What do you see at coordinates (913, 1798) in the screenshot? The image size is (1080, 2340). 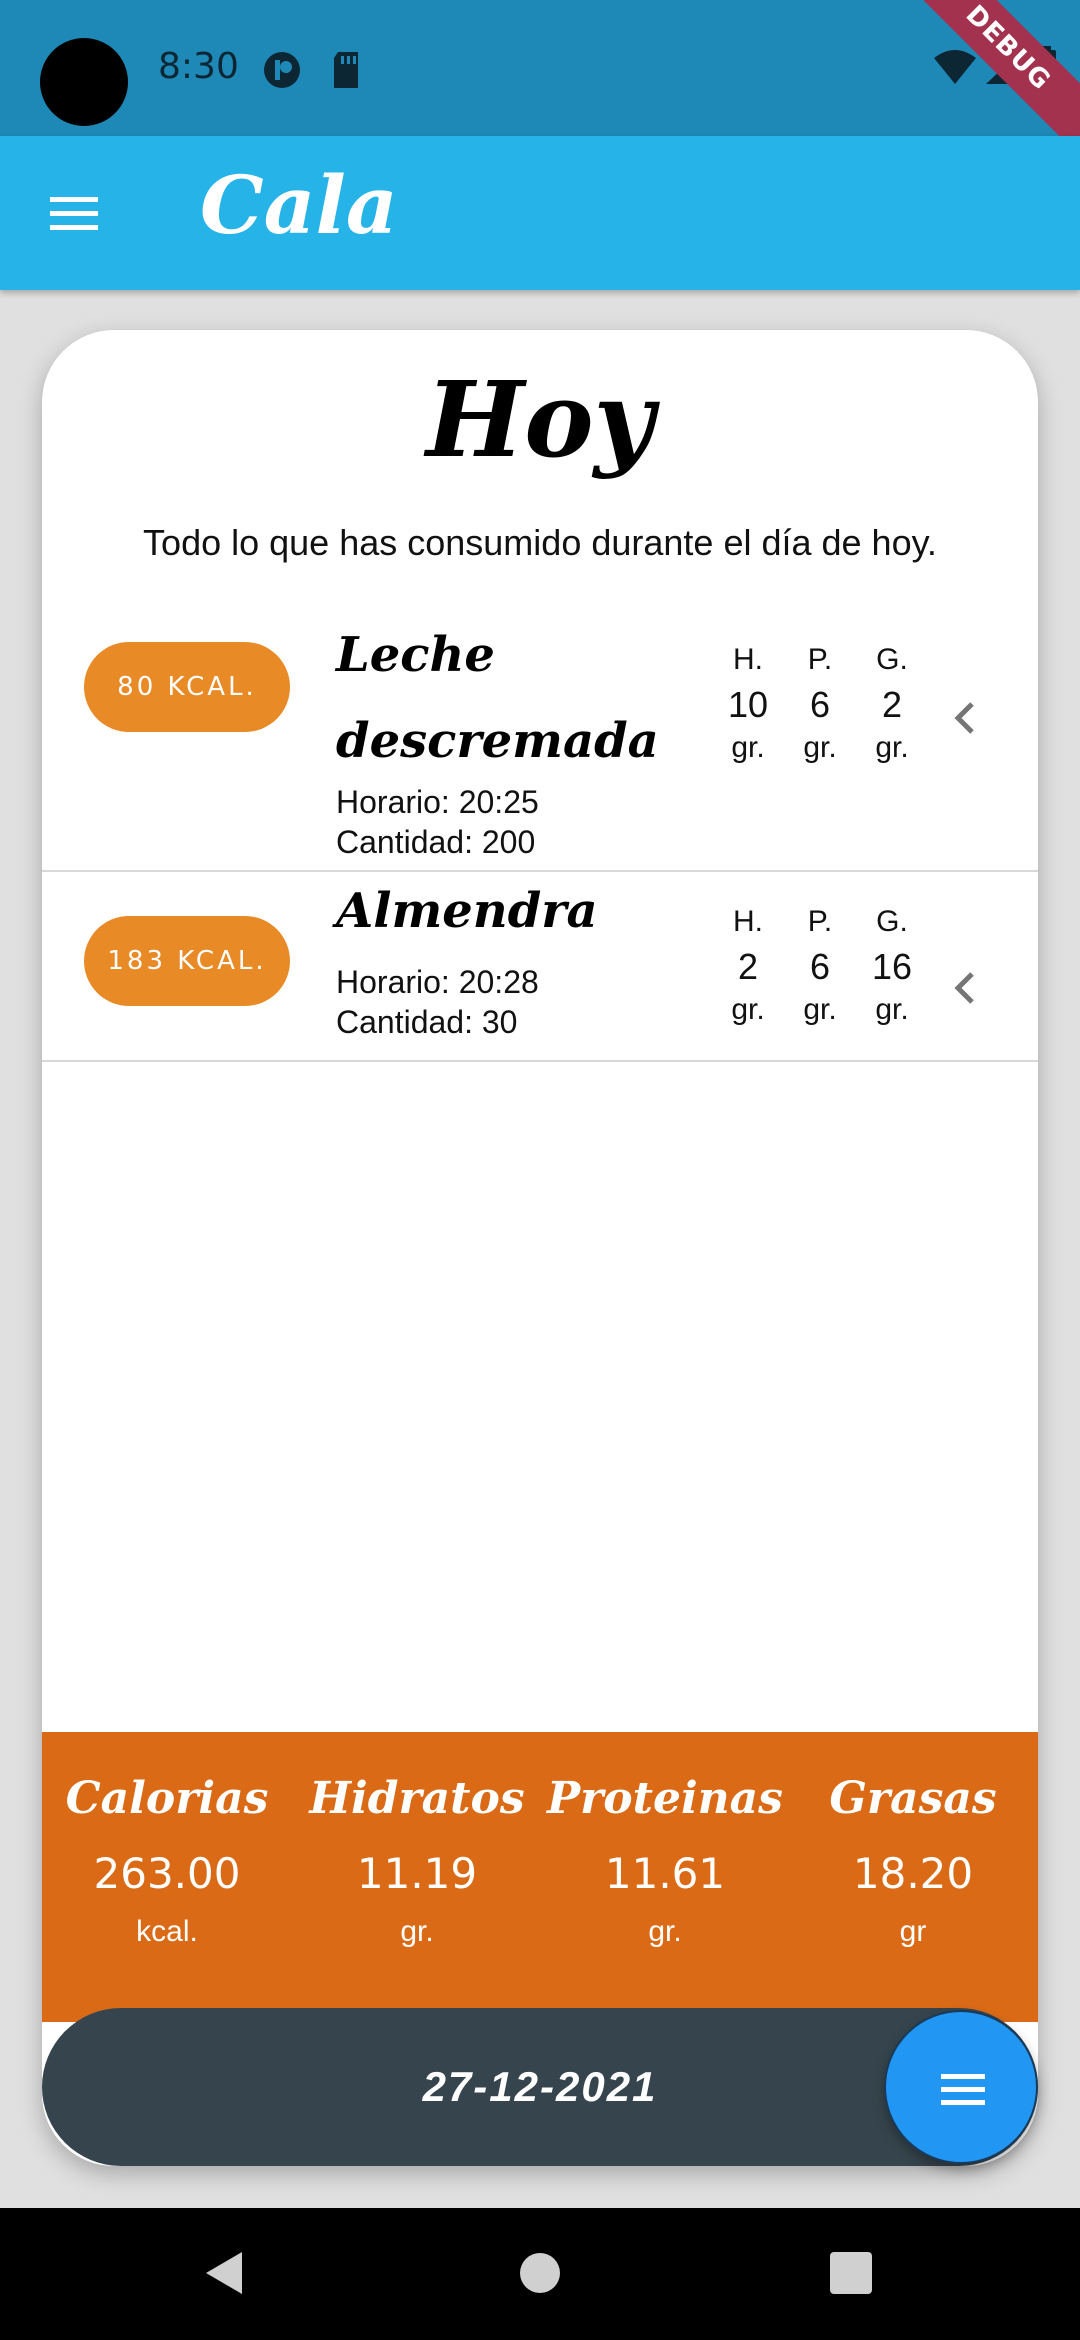 I see `total-label: Grasas` at bounding box center [913, 1798].